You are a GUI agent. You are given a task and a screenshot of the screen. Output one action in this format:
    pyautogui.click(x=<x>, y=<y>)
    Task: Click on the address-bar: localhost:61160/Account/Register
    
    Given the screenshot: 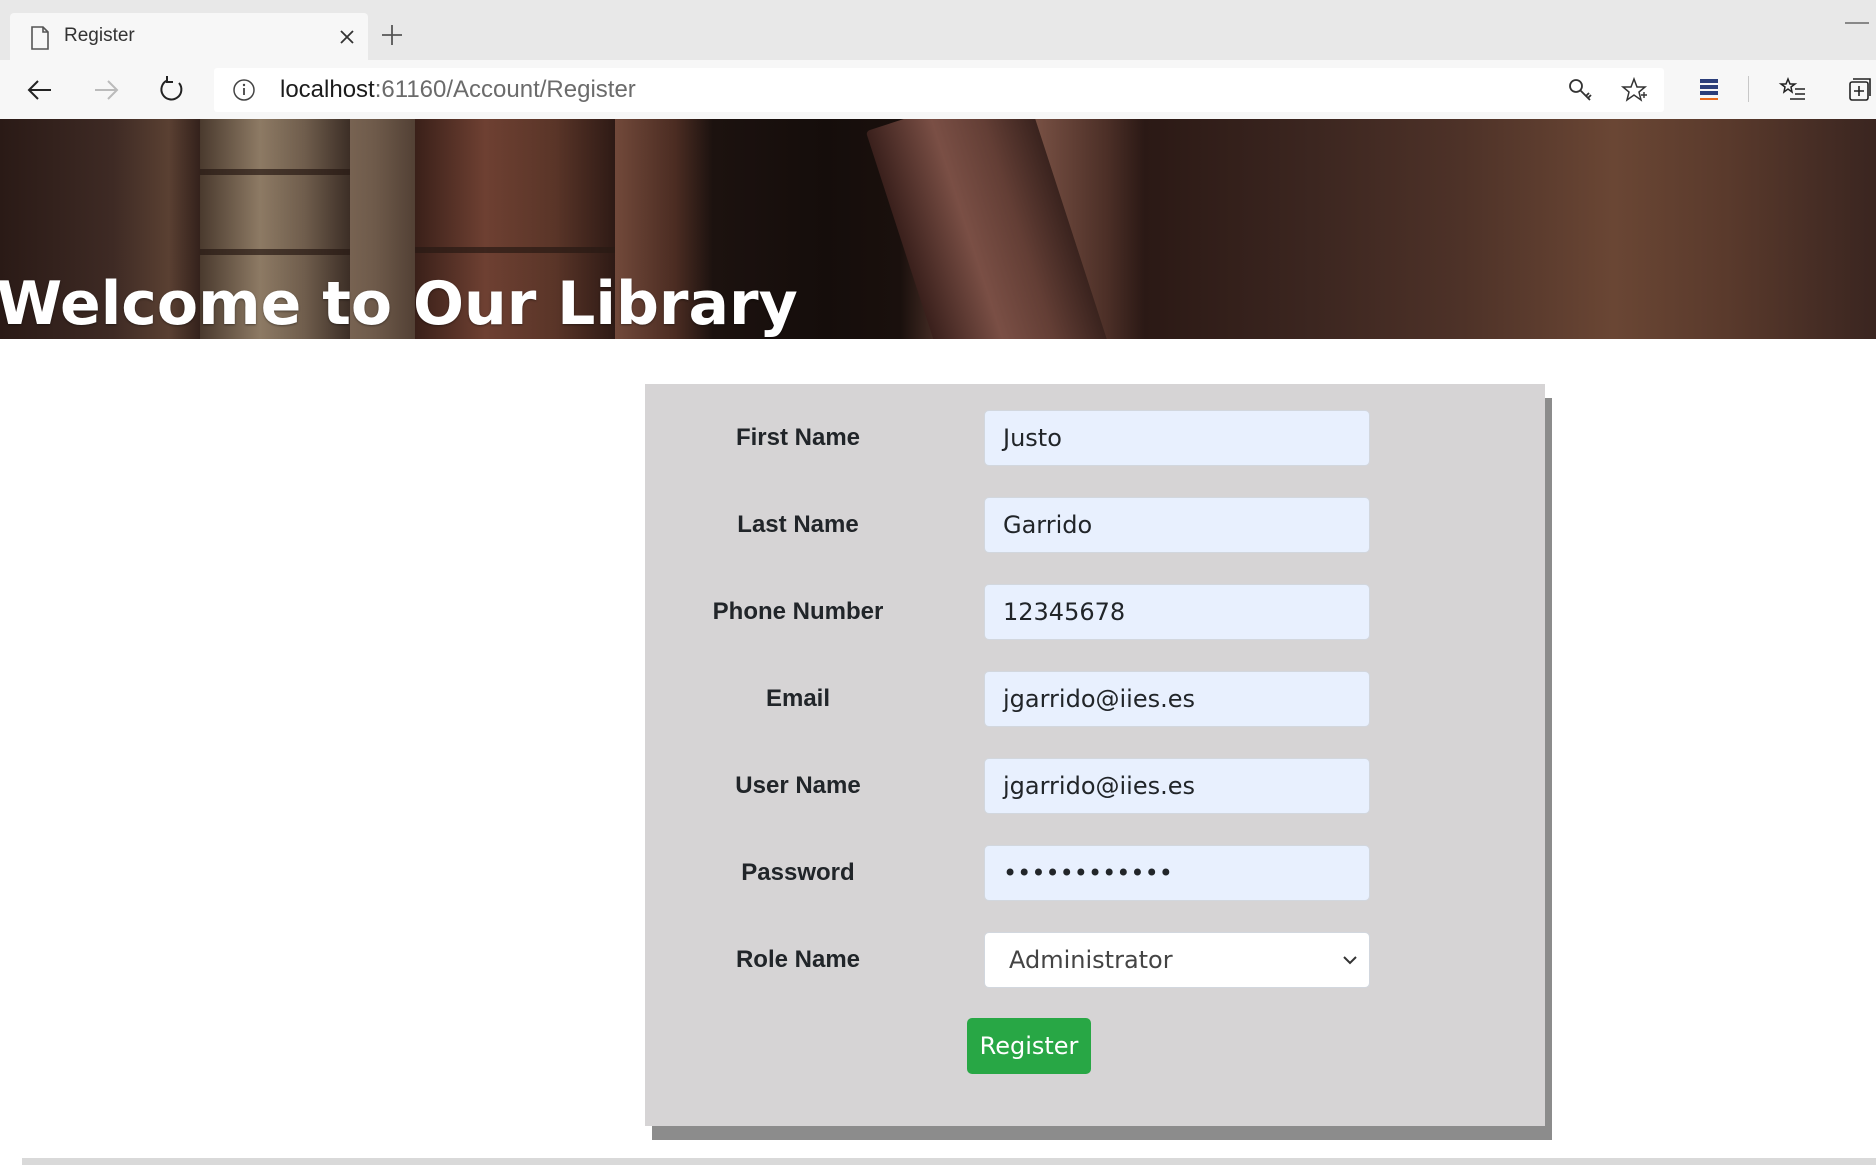 What is the action you would take?
    pyautogui.click(x=939, y=90)
    